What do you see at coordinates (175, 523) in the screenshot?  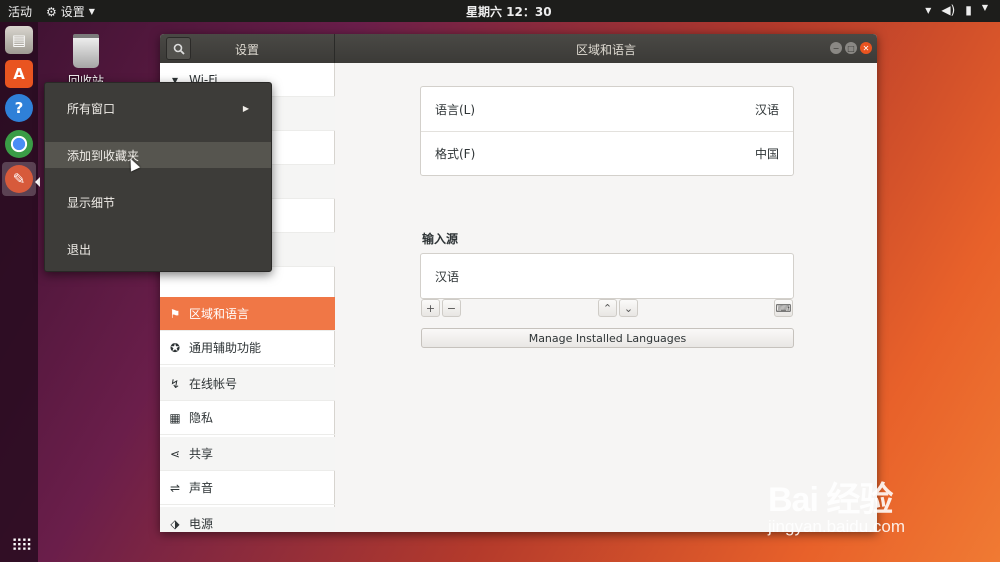 I see `power-icon: ⬗` at bounding box center [175, 523].